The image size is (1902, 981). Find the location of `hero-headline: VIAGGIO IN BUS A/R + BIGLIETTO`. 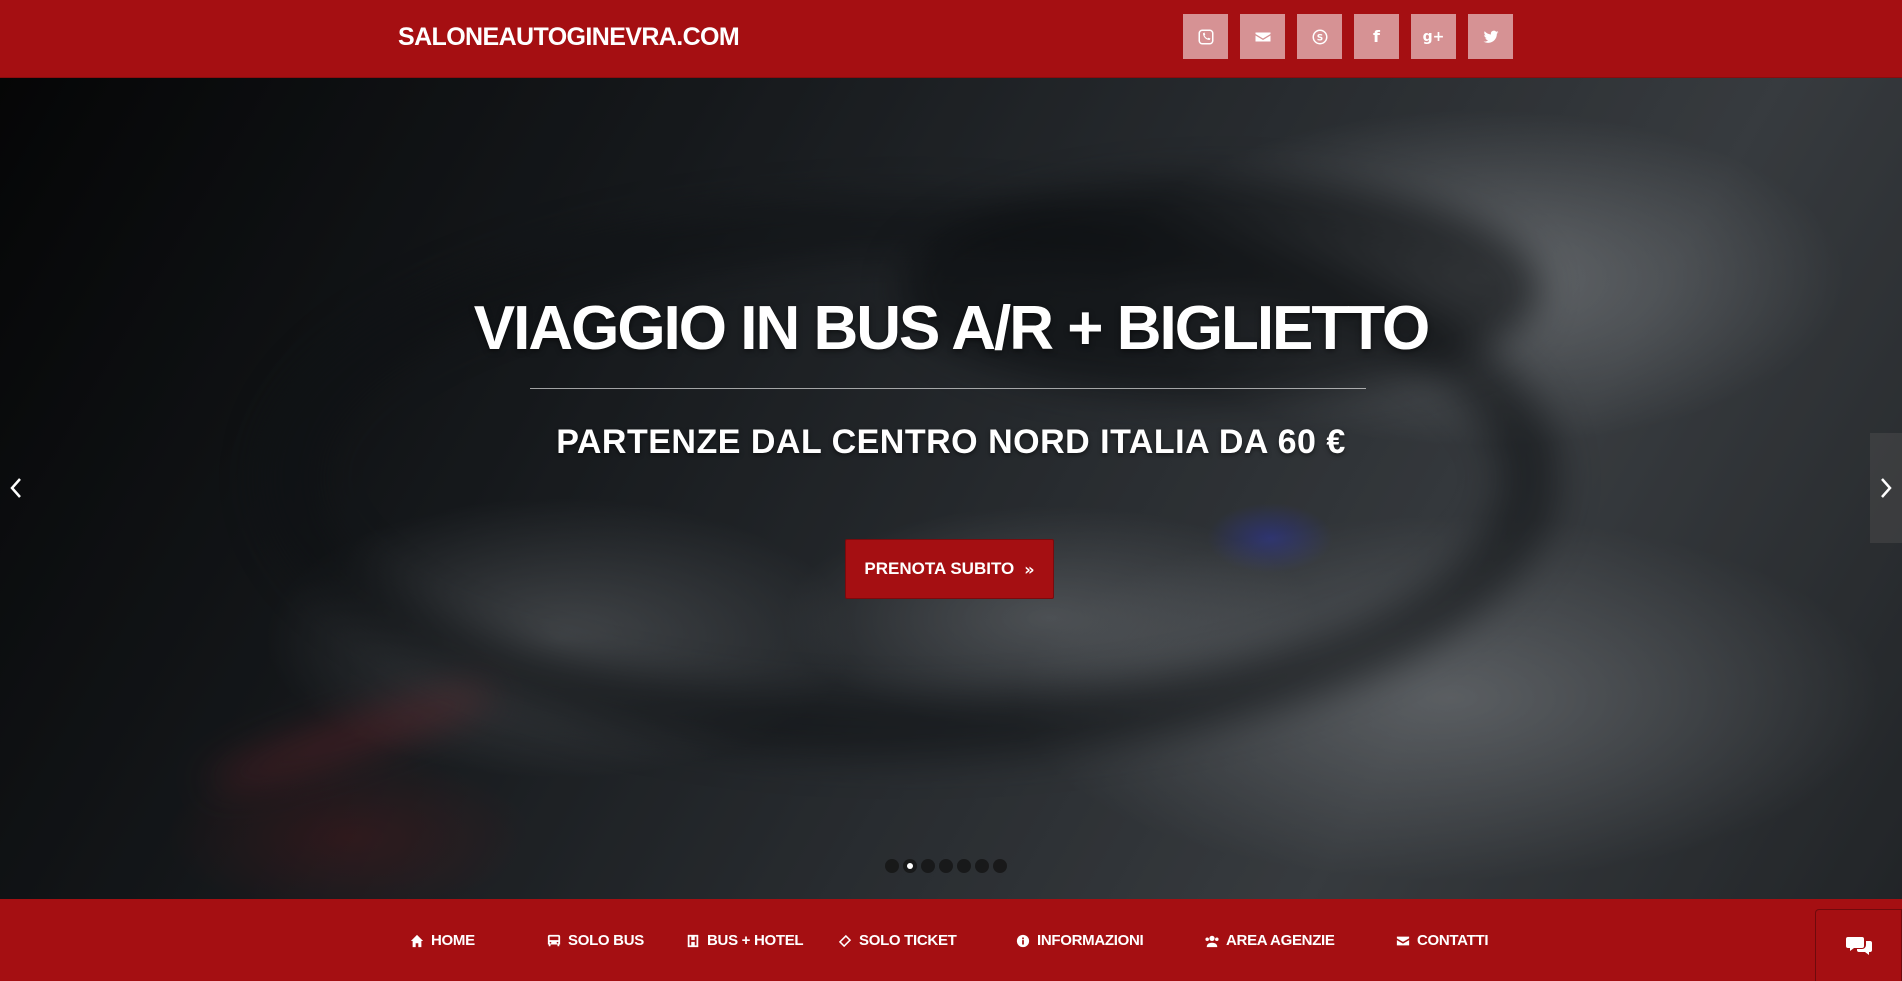

hero-headline: VIAGGIO IN BUS A/R + BIGLIETTO is located at coordinates (952, 328).